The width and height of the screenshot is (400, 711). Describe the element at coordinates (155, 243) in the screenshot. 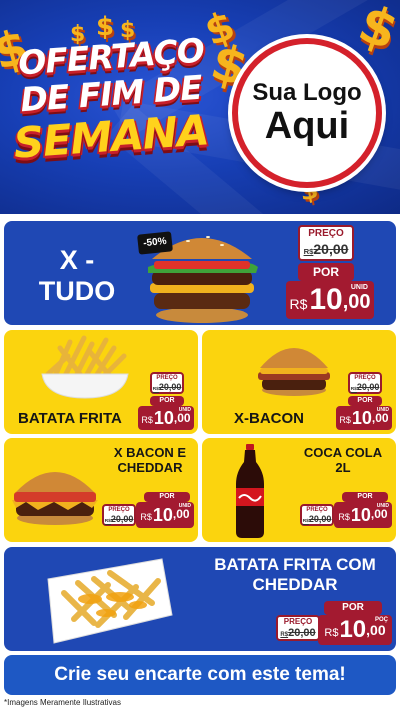

I see `discount-badge: -50%` at that location.